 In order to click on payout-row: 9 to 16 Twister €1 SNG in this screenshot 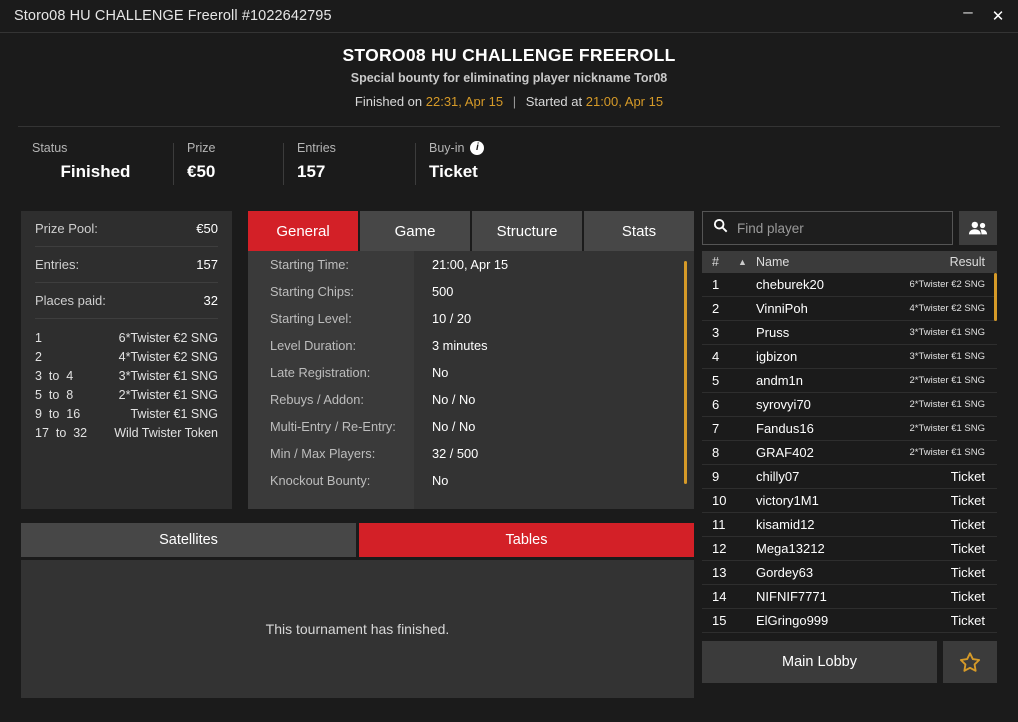, I will do `click(126, 413)`.